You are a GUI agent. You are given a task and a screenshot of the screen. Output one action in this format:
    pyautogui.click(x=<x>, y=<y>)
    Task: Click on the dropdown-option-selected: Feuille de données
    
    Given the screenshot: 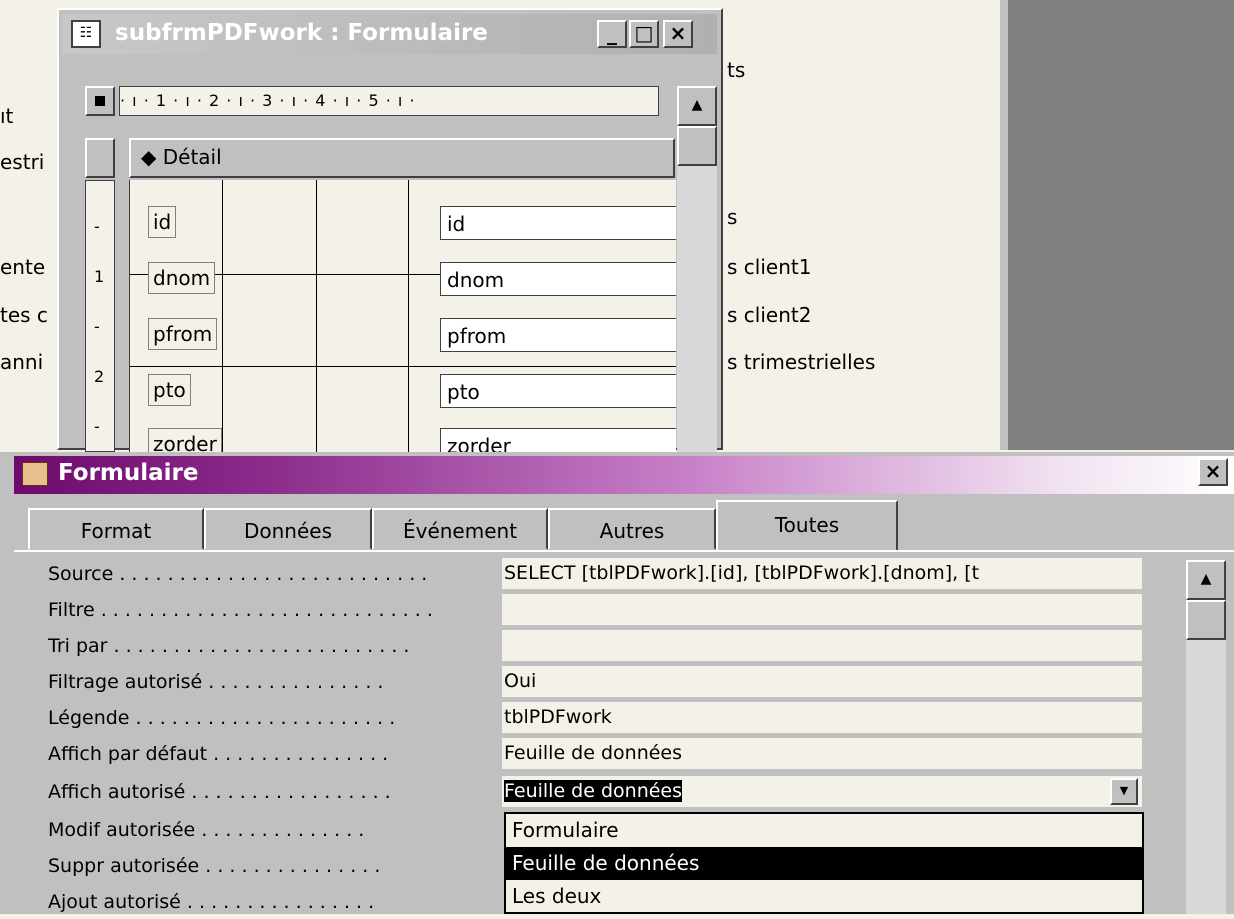 What is the action you would take?
    pyautogui.click(x=824, y=863)
    